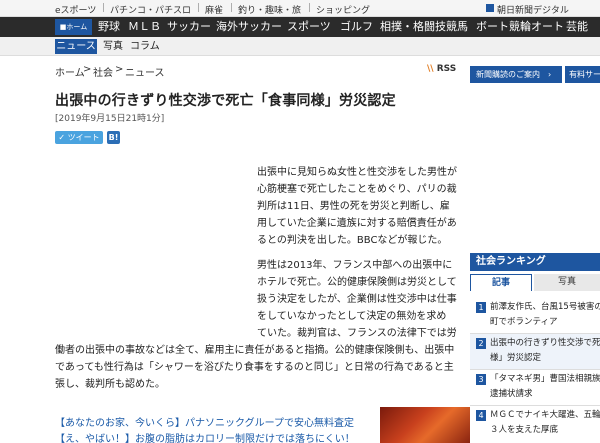  I want to click on paragraph-line: 働者の出張中の事故などは全て、雇用主に責任があると指摘。公的健康保険側も、出張中, so click(255, 350).